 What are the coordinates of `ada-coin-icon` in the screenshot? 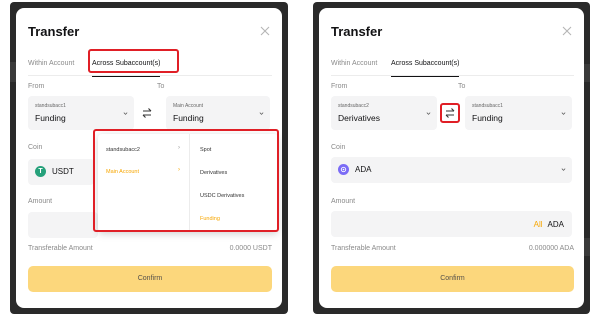 It's located at (343, 169).